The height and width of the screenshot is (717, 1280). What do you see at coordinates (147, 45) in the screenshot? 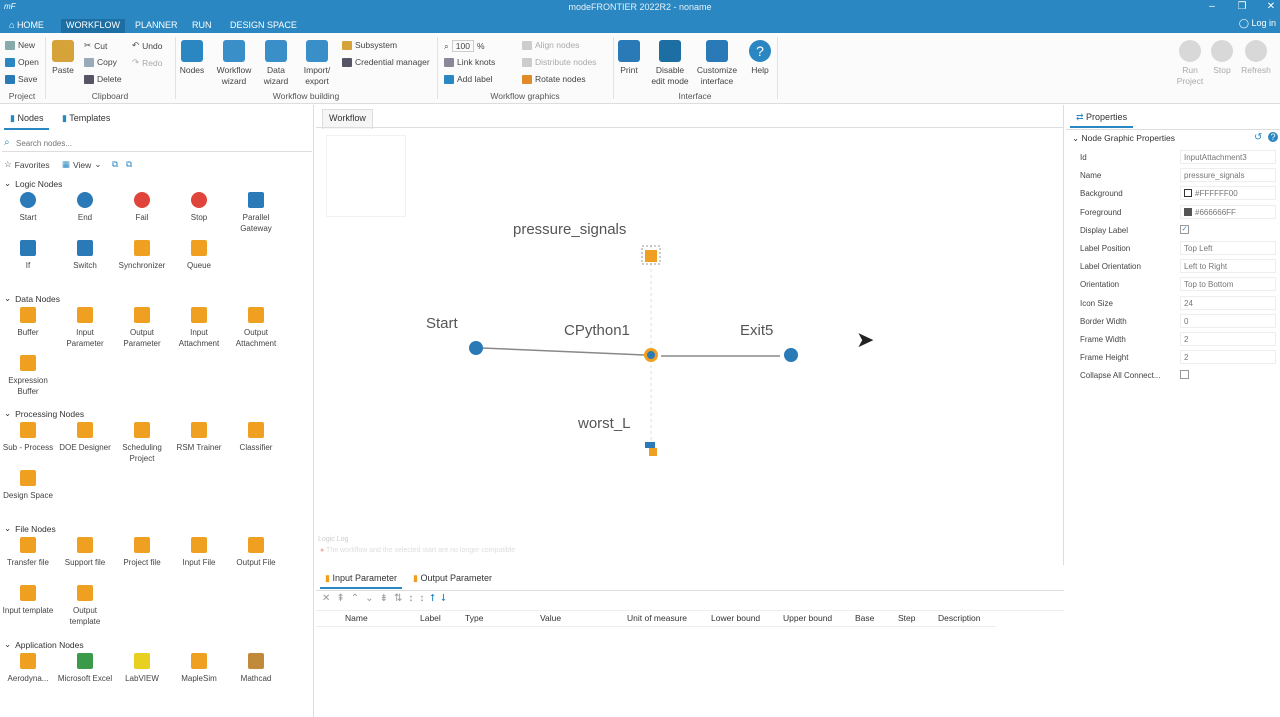
I see `undo-button: ↶ Undo` at bounding box center [147, 45].